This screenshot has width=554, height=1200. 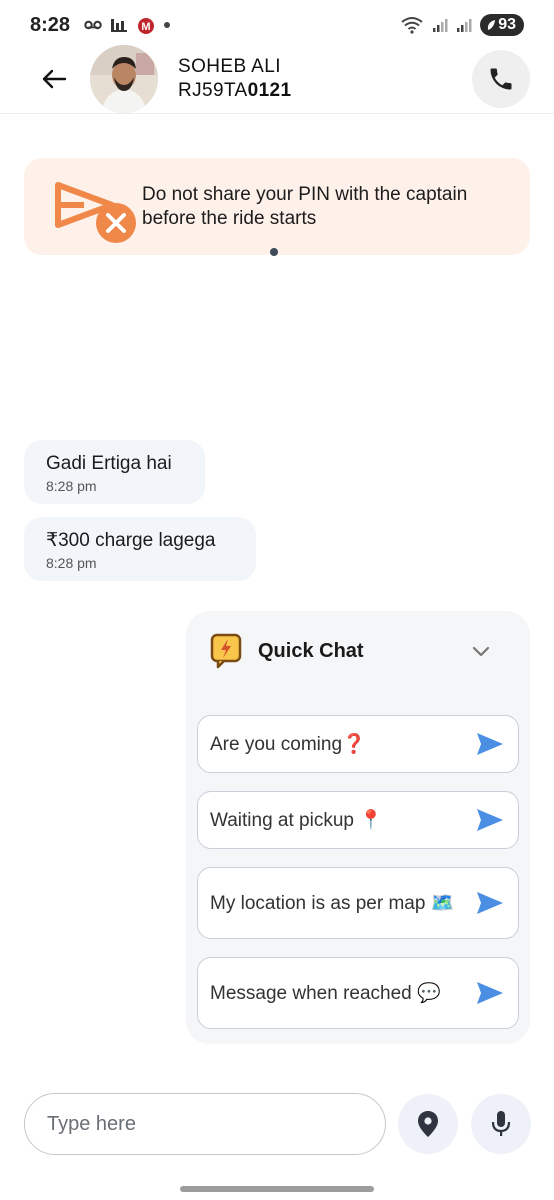 I want to click on quick-reply-label: My location is as per map 🗺️, so click(x=332, y=903).